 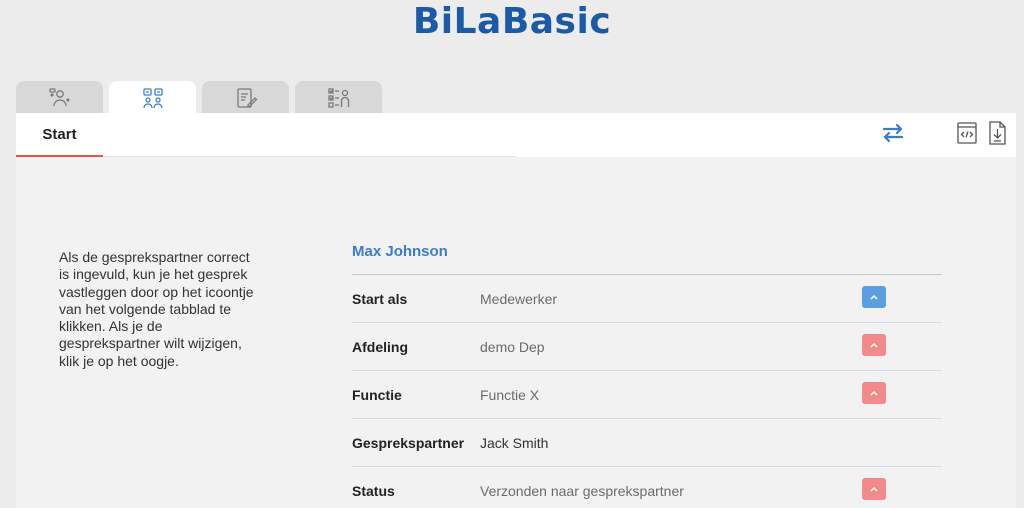 I want to click on detail-label: Gesprekspartner, so click(x=408, y=443).